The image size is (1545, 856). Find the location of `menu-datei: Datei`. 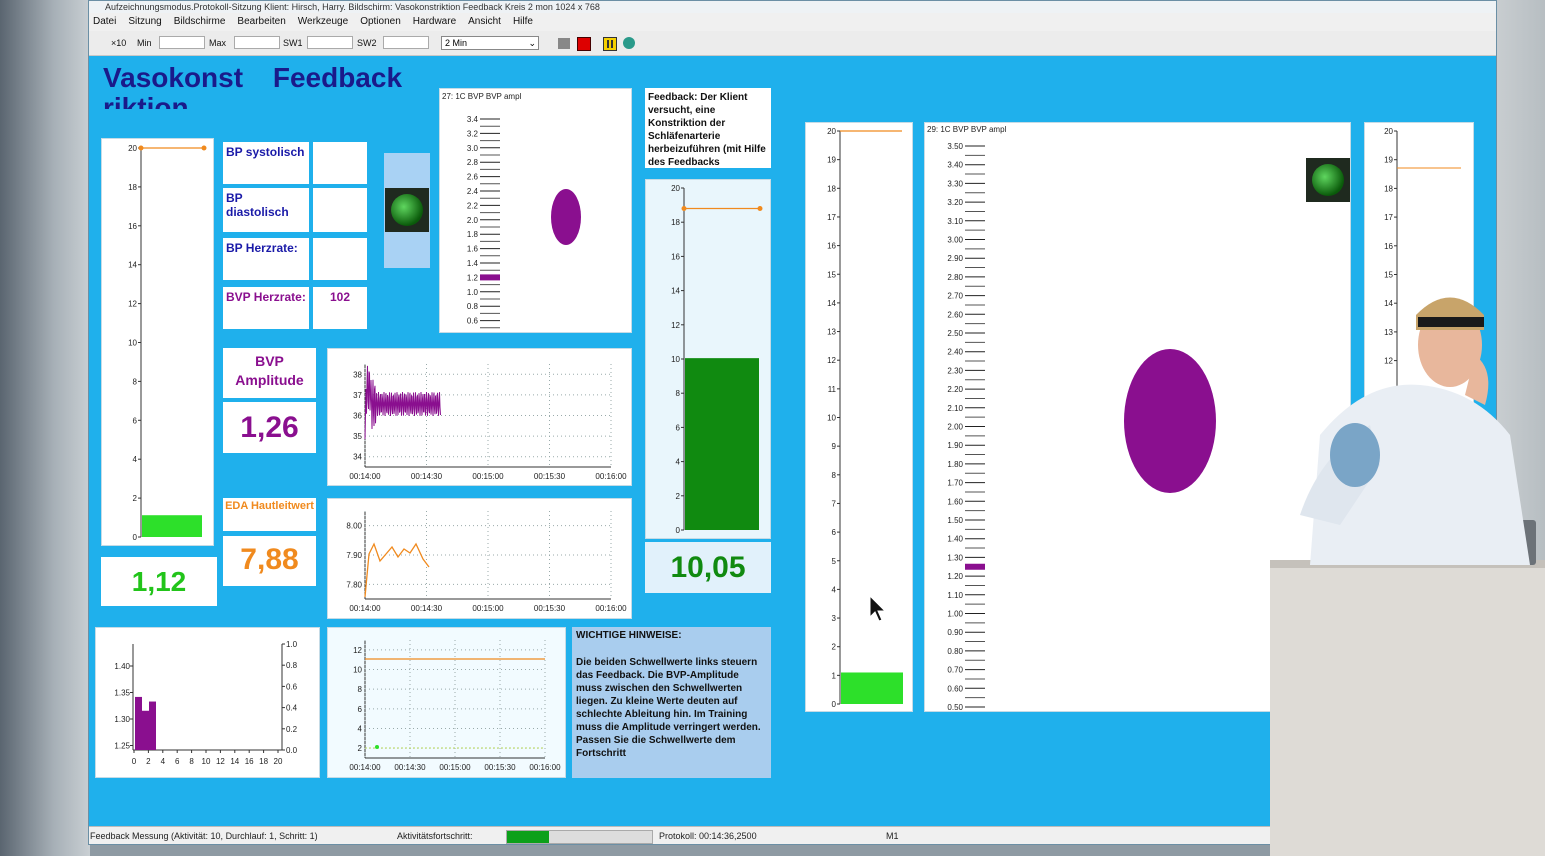

menu-datei: Datei is located at coordinates (104, 22).